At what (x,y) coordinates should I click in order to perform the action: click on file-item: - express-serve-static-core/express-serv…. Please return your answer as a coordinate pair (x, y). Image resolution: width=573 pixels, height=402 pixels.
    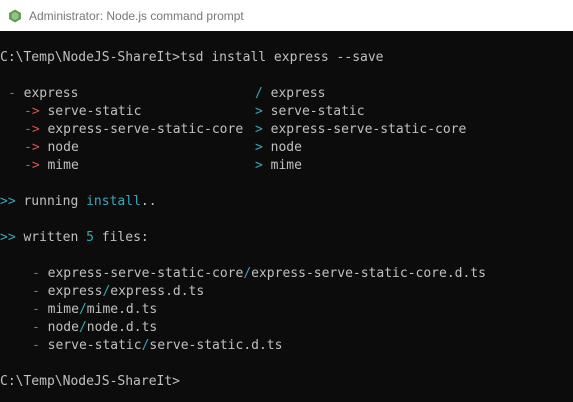
    Looking at the image, I should click on (259, 274).